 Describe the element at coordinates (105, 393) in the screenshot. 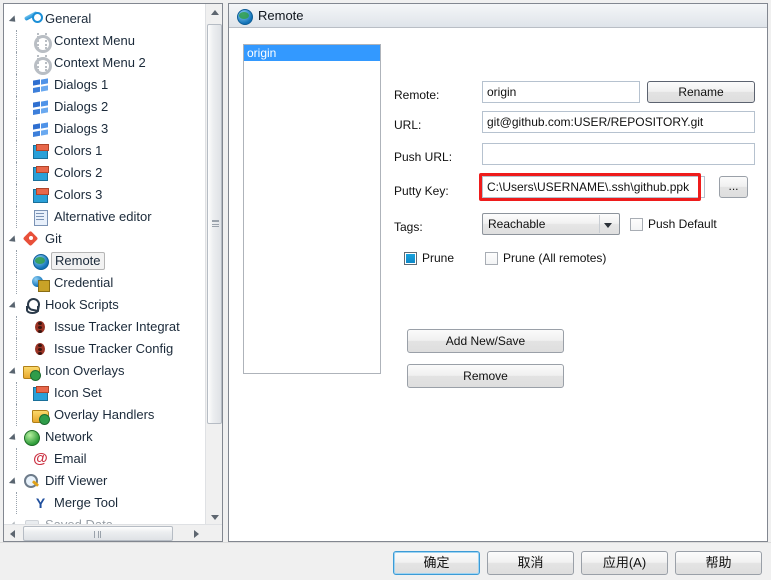

I see `sidebar-item-icon-set: Icon Set` at that location.